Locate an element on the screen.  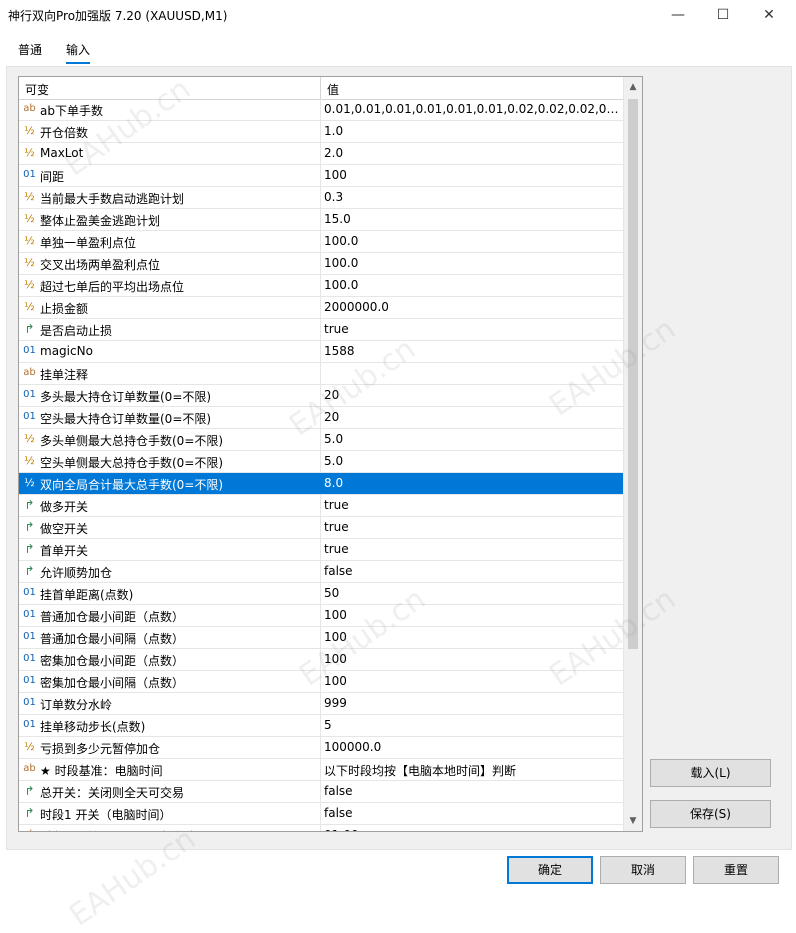
parameter-row: ab时段1 开始 HH:MM（电脑时间） 01:00 is located at coordinates (321, 828).